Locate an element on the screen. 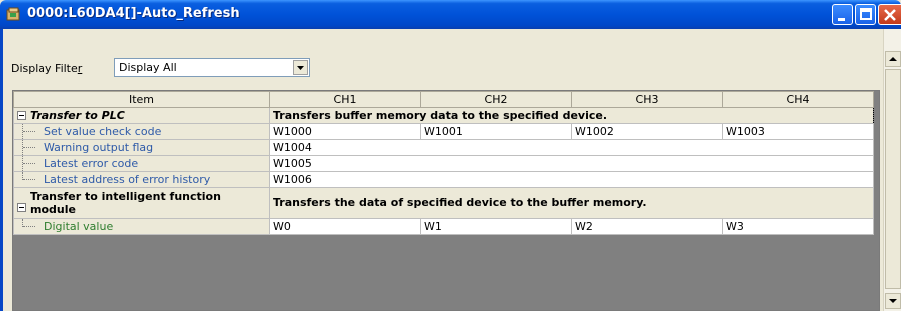  vertical-scrollbar is located at coordinates (892, 170).